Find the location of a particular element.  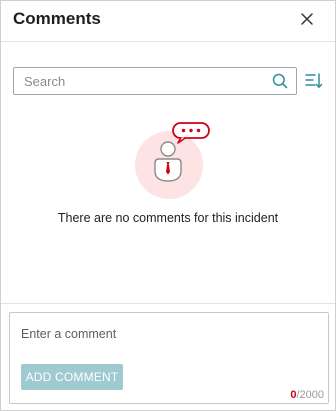

close-icon is located at coordinates (307, 19).